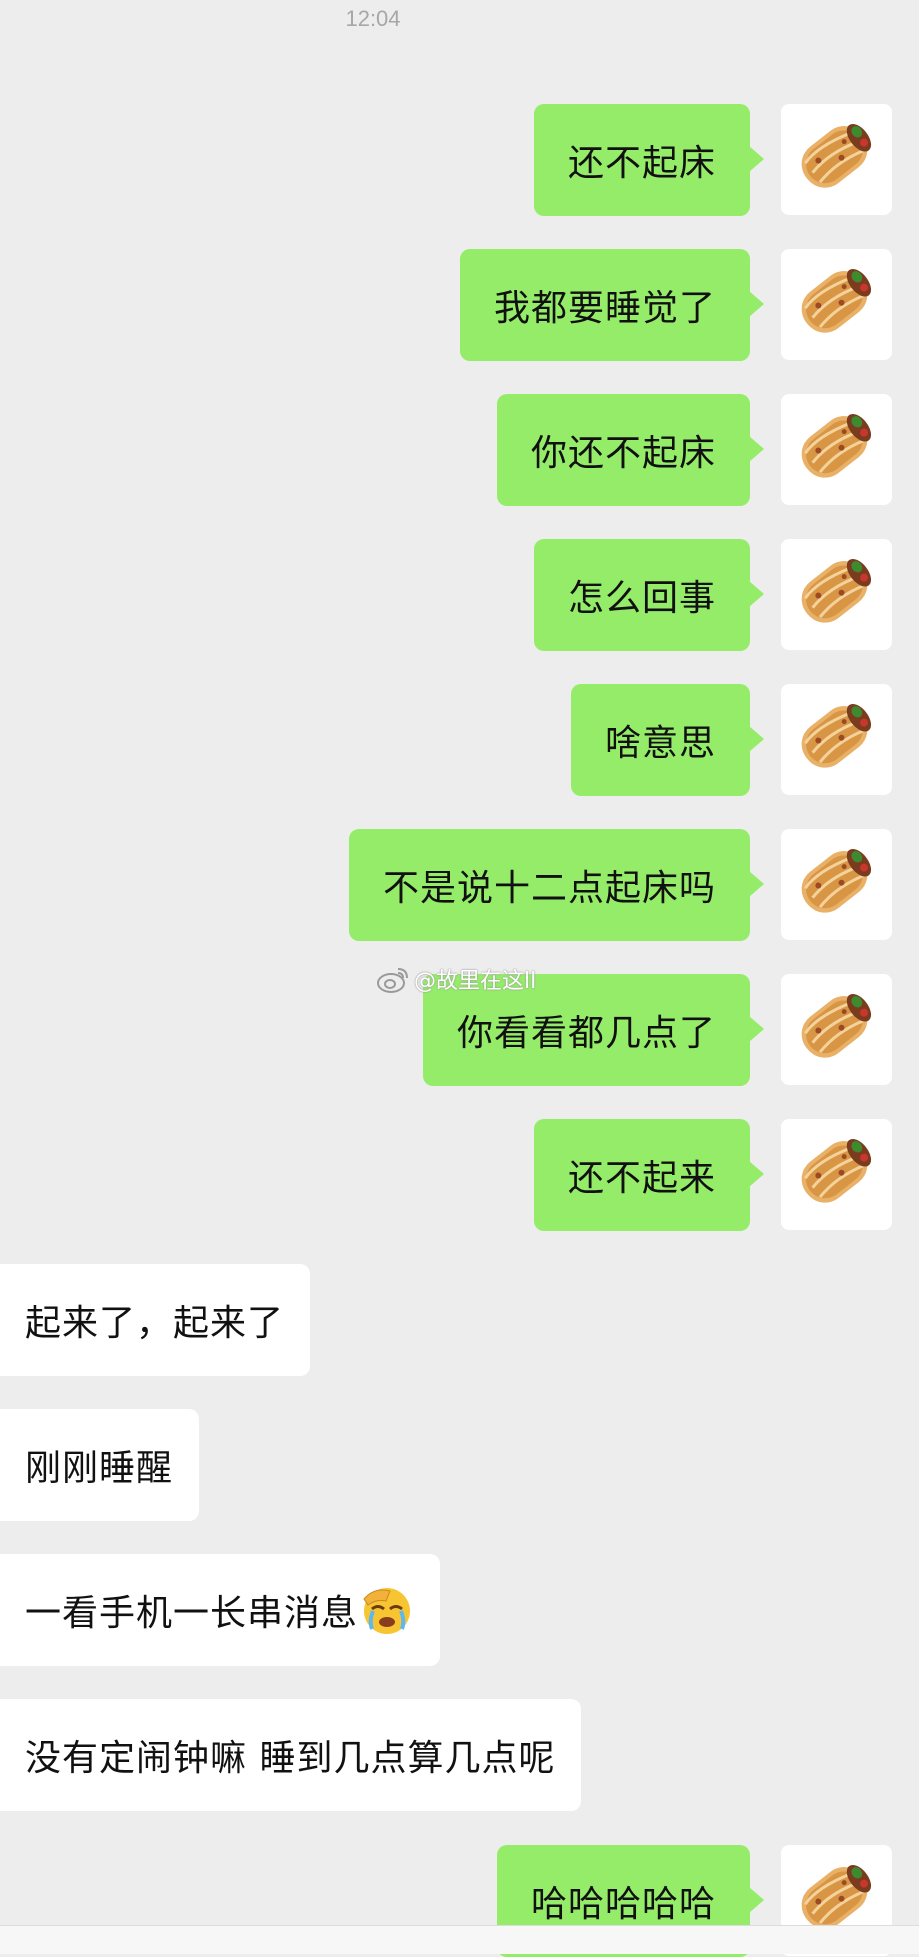 This screenshot has width=919, height=1957. I want to click on weibo-icon, so click(393, 979).